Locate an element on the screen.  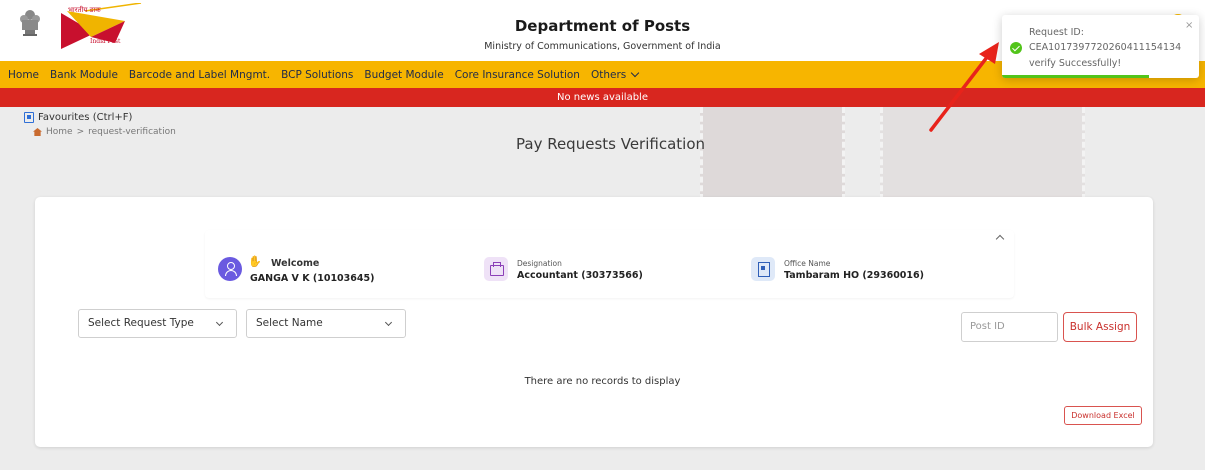
toast-request-id: CEA1017397720260411154134 is located at coordinates (1105, 47).